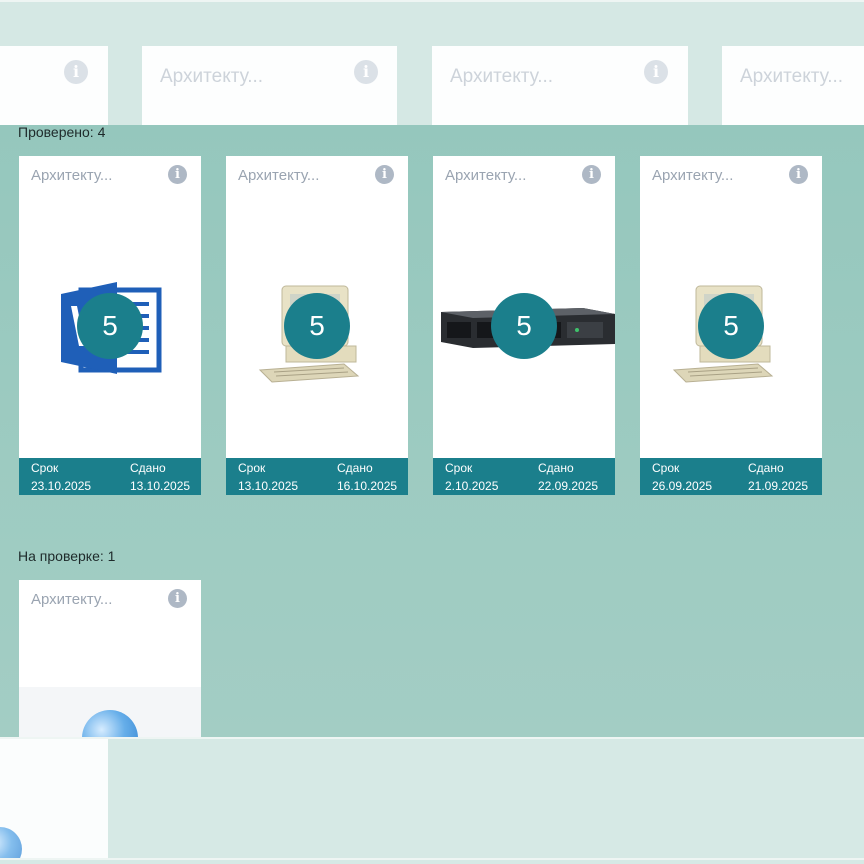  I want to click on card-footer: Срок 26.09.2025 Сдано 21.09.2025, so click(731, 476).